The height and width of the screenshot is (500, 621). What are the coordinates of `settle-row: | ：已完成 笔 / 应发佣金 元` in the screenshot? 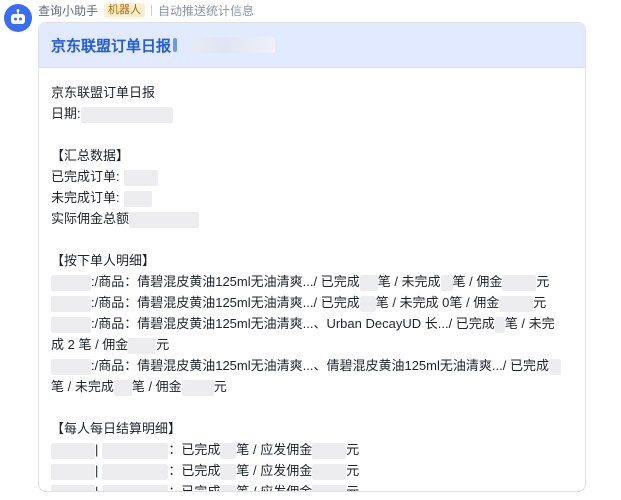 It's located at (312, 486).